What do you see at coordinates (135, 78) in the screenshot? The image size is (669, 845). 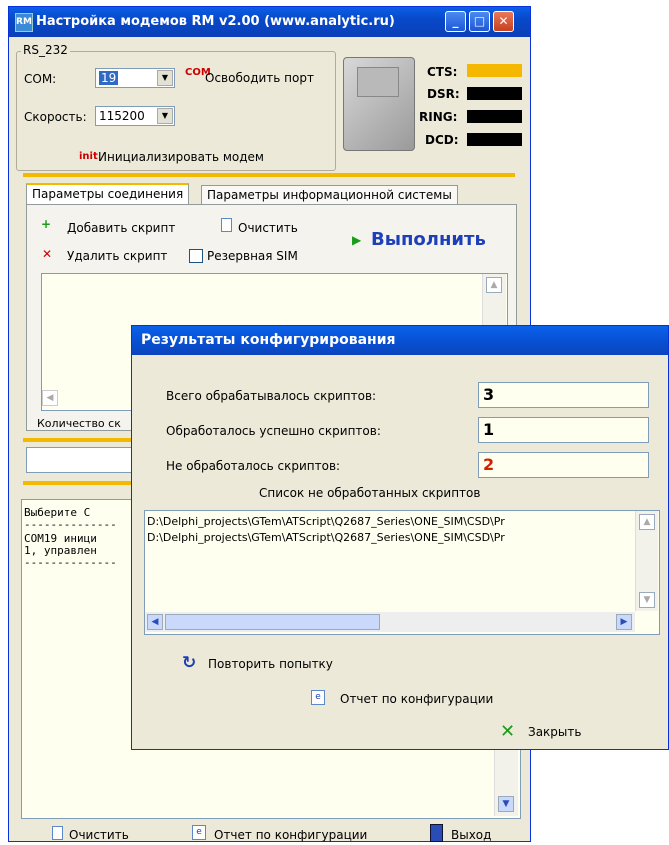 I see `com-port-select: 19 ▼` at bounding box center [135, 78].